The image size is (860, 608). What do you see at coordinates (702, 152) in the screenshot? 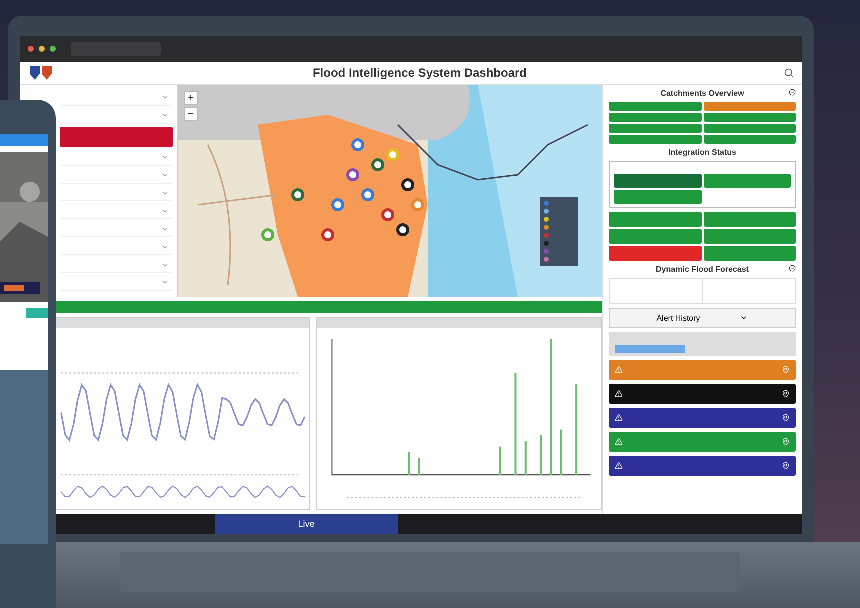
I see `section-title: Integration Status` at bounding box center [702, 152].